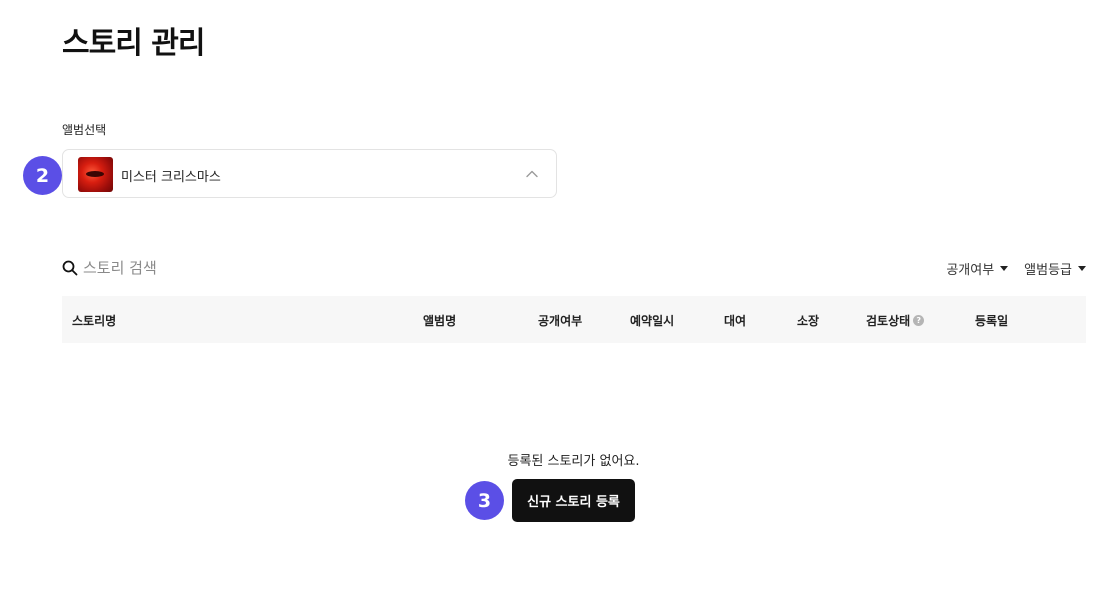 This screenshot has height=607, width=1109. What do you see at coordinates (560, 321) in the screenshot?
I see `column-header-public-status: 공개여부` at bounding box center [560, 321].